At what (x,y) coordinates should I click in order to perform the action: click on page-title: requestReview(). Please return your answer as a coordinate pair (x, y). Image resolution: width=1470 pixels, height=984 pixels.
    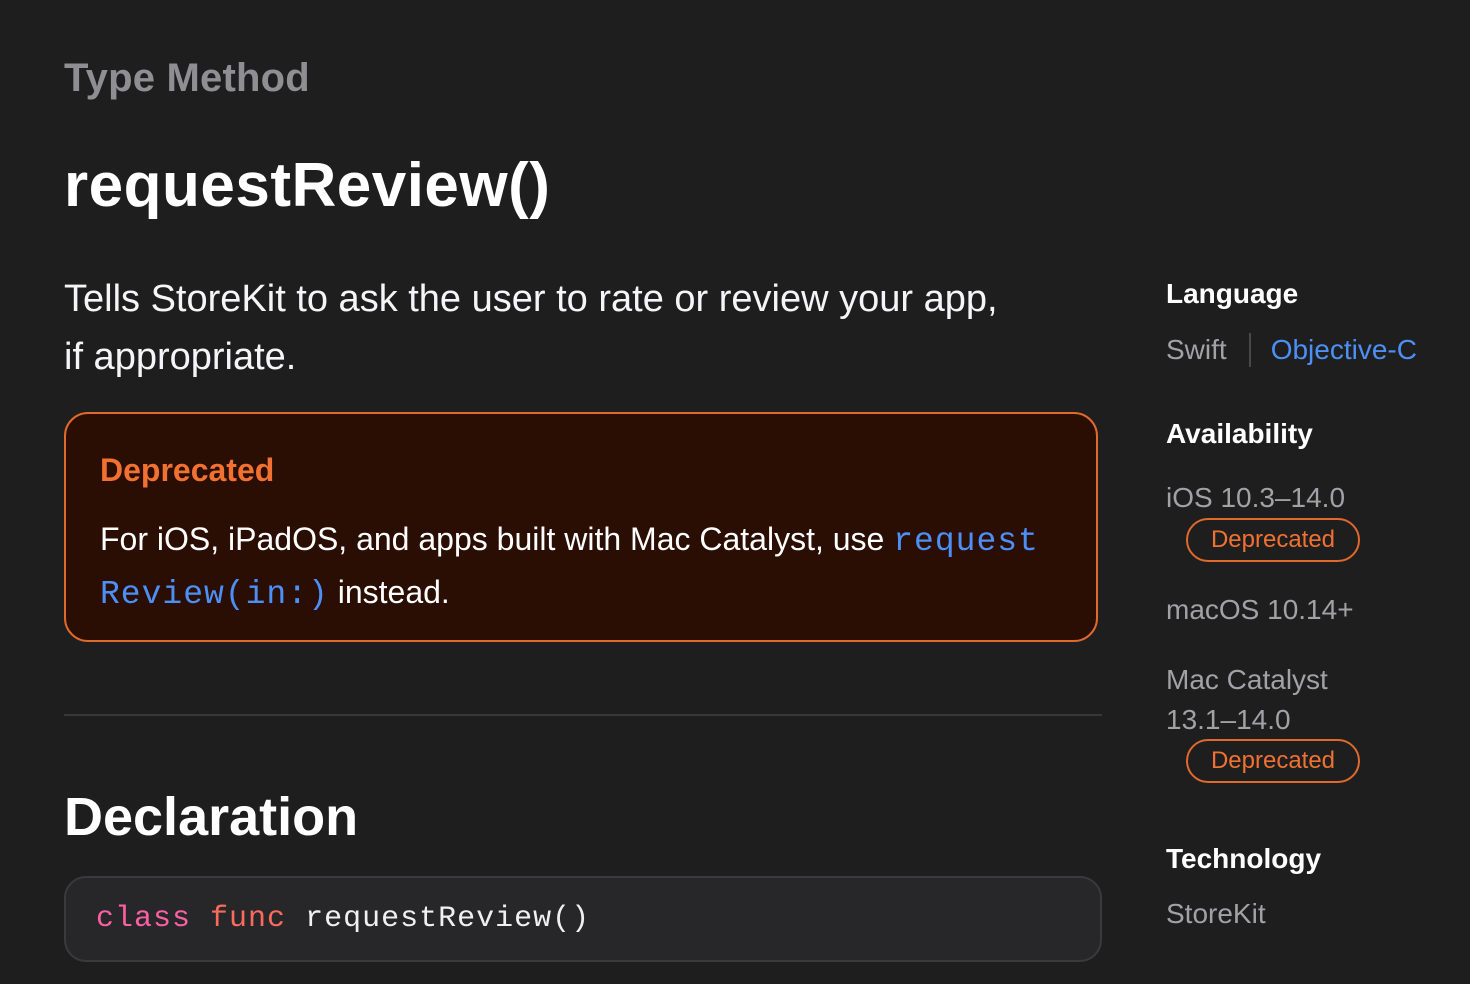
    Looking at the image, I should click on (307, 185).